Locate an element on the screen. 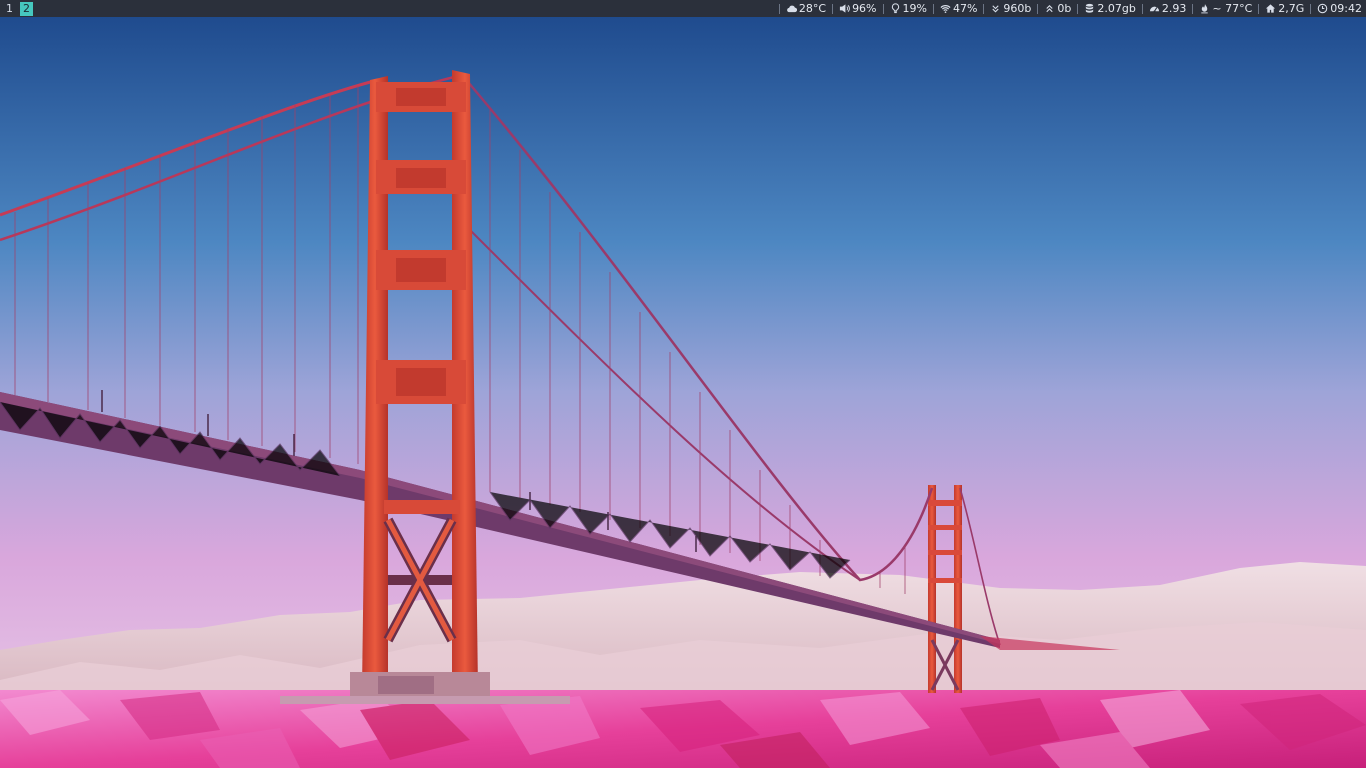  load-module: 2.93 is located at coordinates (1168, 8).